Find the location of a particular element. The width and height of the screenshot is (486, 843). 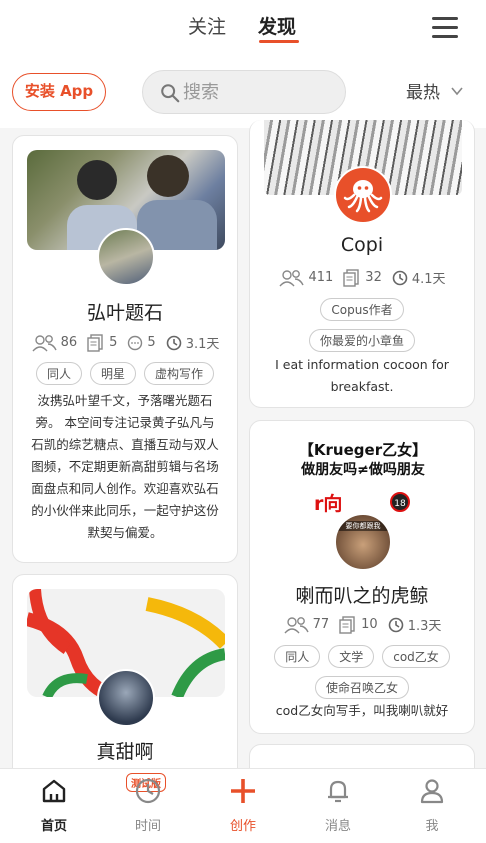

age-18-badge: 18 is located at coordinates (400, 502).